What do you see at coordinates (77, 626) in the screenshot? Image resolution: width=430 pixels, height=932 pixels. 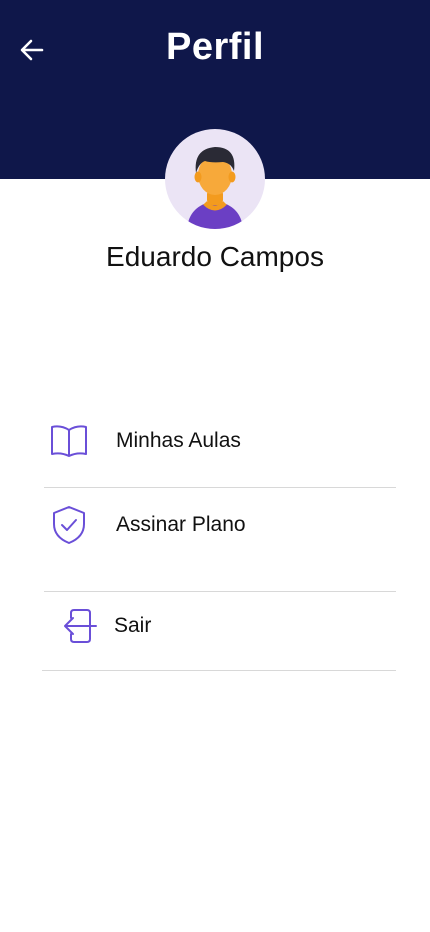 I see `logout-icon` at bounding box center [77, 626].